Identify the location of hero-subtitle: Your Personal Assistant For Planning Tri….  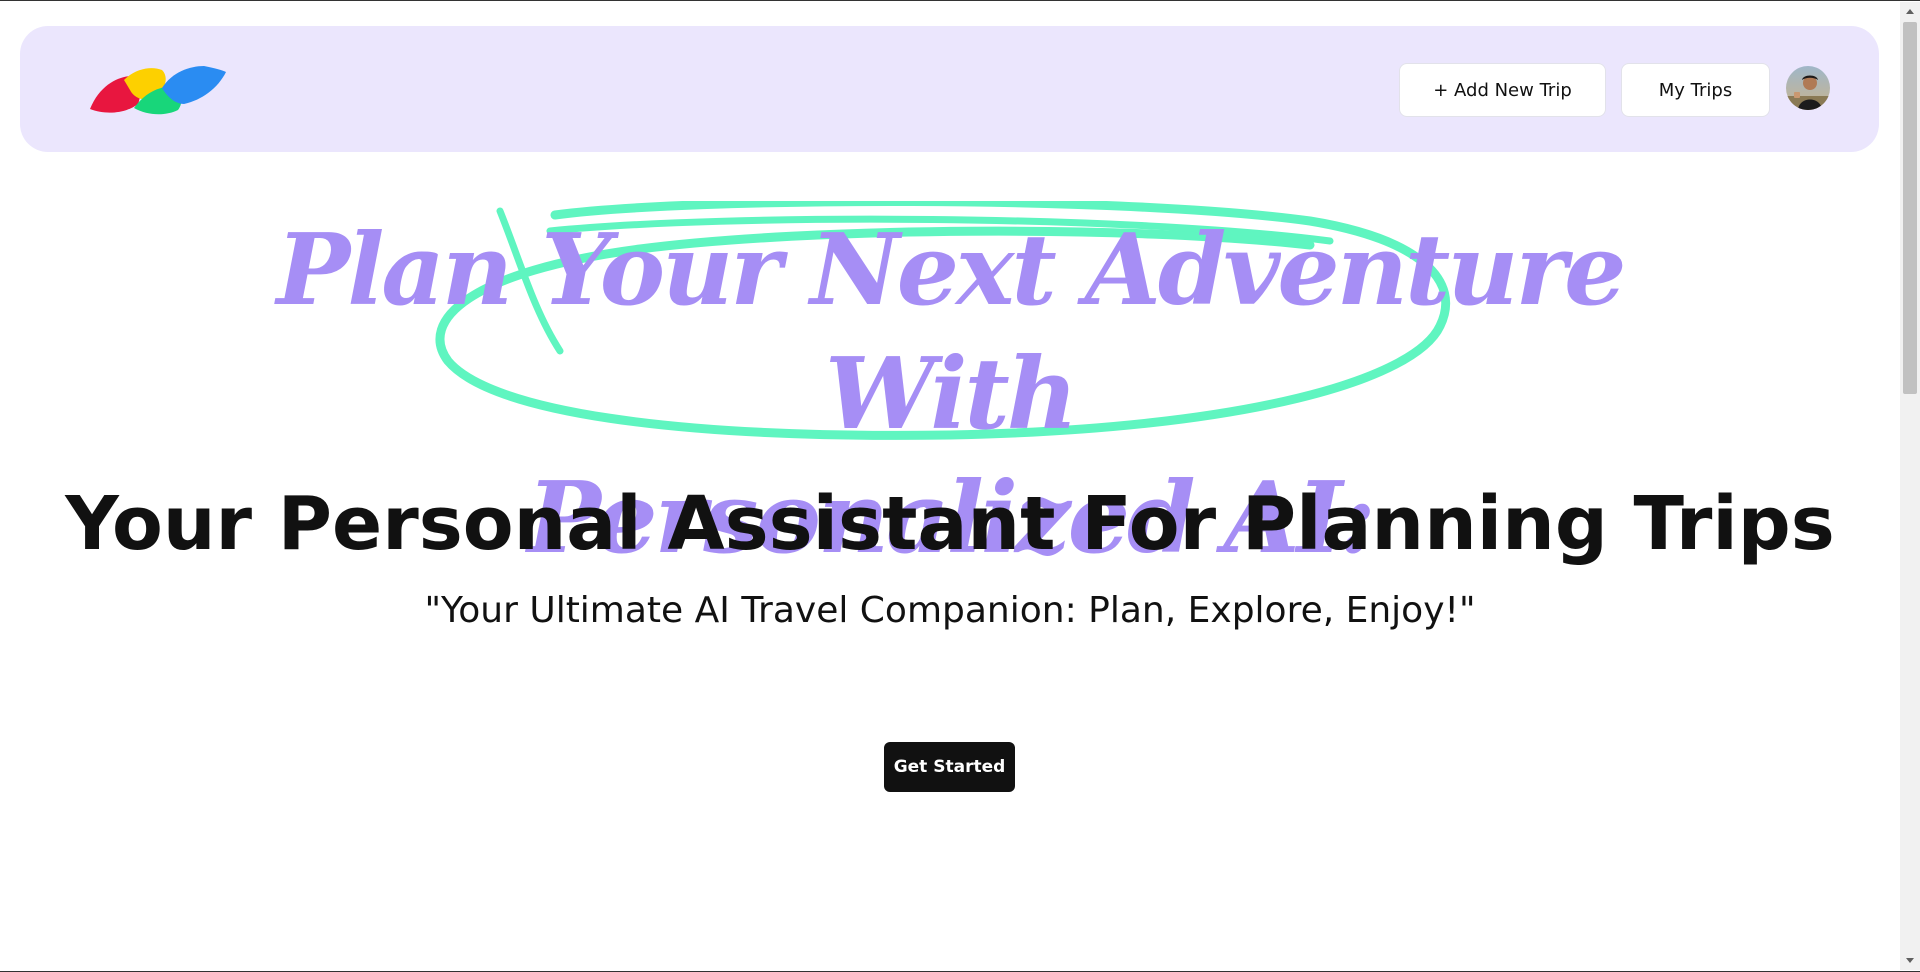
(950, 524).